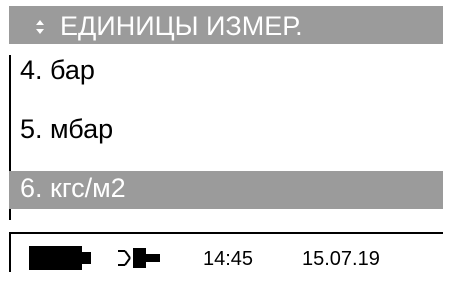 This screenshot has width=450, height=283. Describe the element at coordinates (341, 259) in the screenshot. I see `date-readout: 15.07.19` at that location.